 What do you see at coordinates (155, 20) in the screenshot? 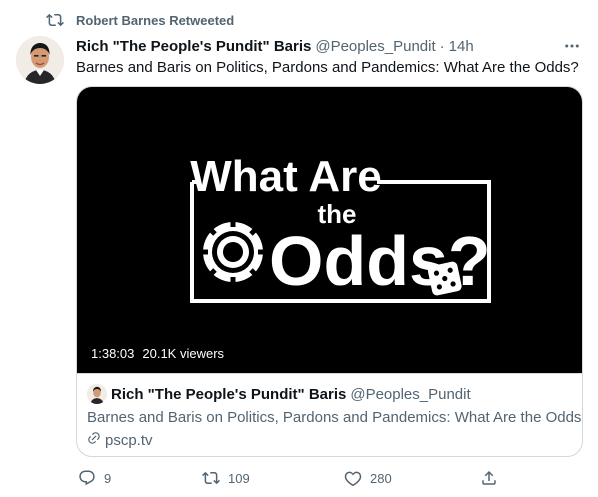
I see `social-context-label: Robert Barnes Retweeted` at bounding box center [155, 20].